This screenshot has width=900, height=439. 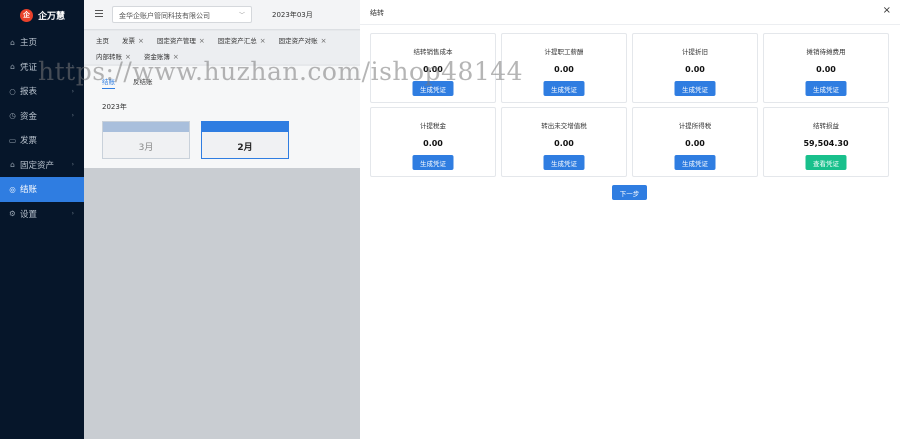 What do you see at coordinates (42, 67) in the screenshot?
I see `sidebar-item-1: ⌂ 凭证 ›` at bounding box center [42, 67].